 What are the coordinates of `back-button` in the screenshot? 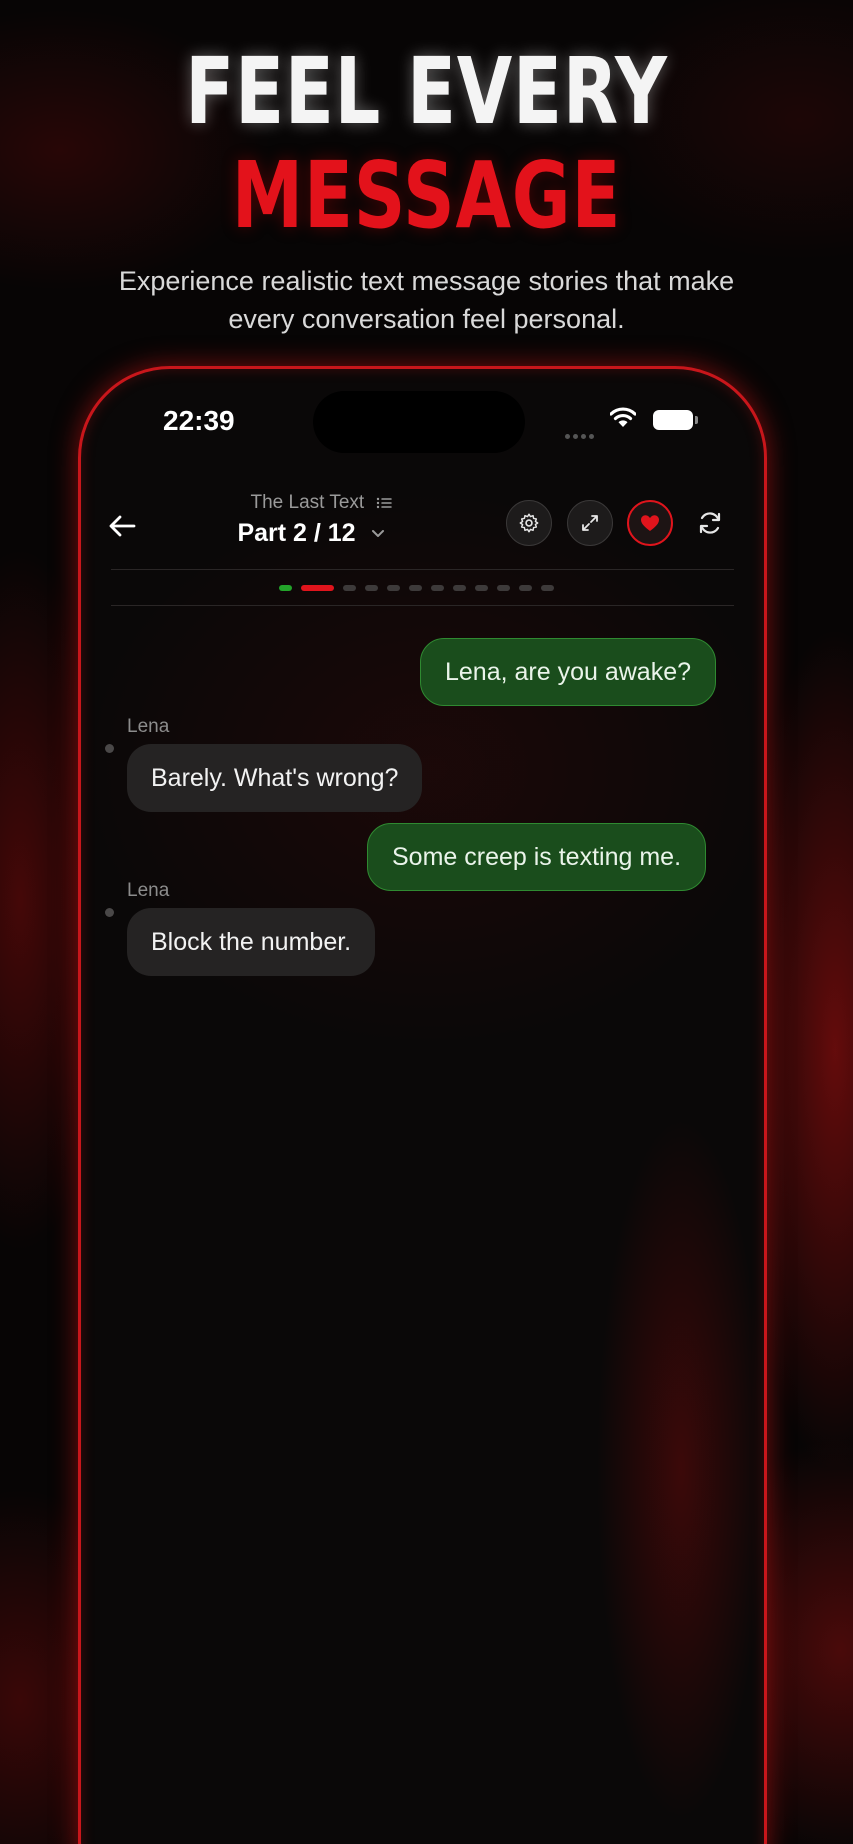 It's located at (122, 526).